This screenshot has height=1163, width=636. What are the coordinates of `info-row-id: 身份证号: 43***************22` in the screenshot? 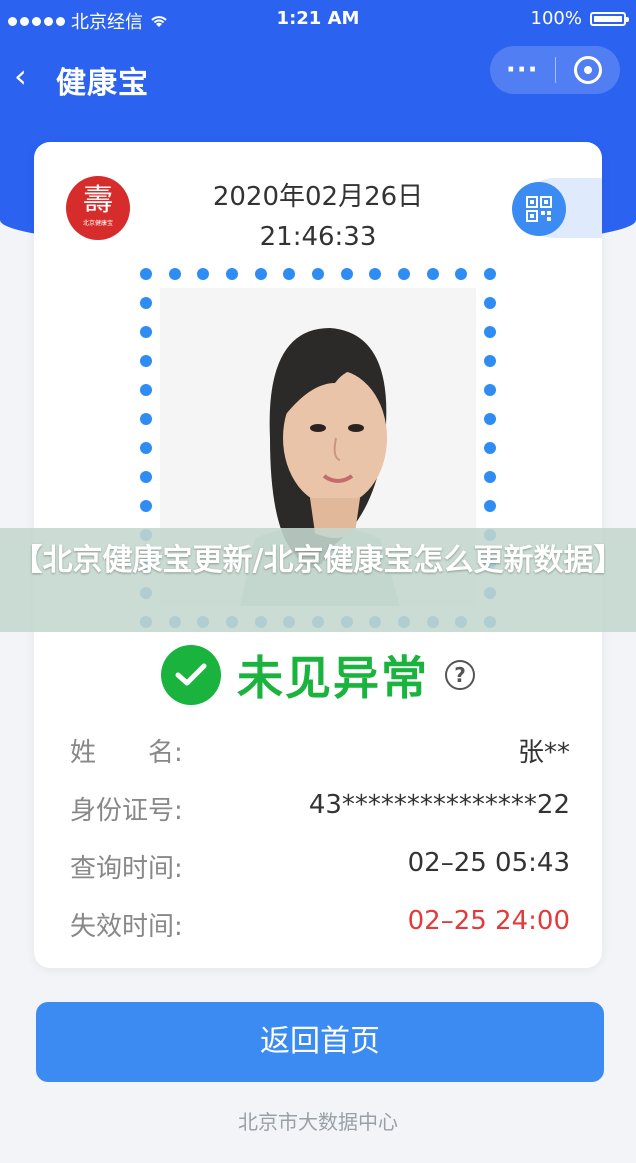 It's located at (320, 810).